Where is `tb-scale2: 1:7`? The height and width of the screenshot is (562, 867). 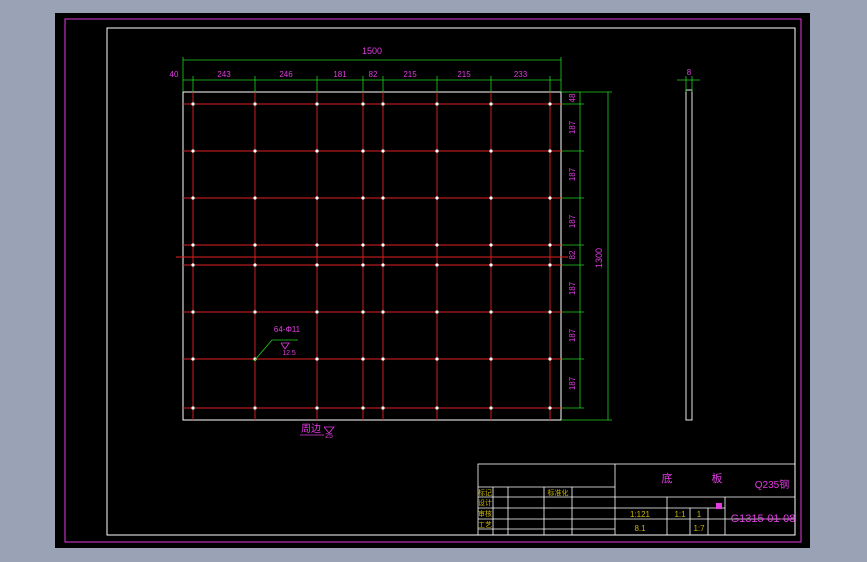
tb-scale2: 1:7 is located at coordinates (699, 528).